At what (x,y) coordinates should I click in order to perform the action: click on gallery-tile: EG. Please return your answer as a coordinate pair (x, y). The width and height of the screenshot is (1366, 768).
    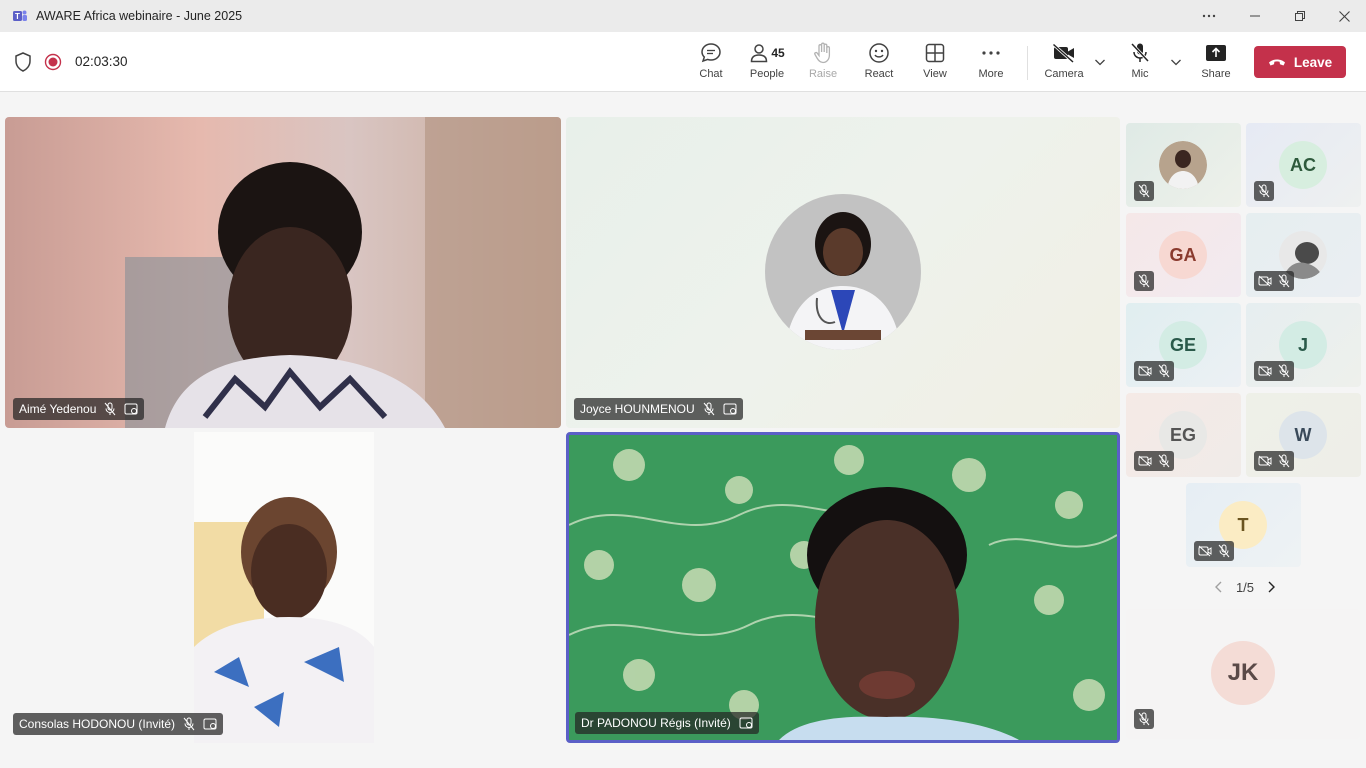
    Looking at the image, I should click on (1183, 435).